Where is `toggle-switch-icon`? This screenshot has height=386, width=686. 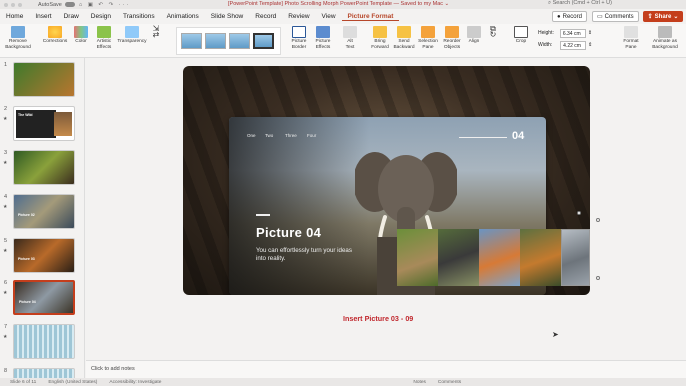 toggle-switch-icon is located at coordinates (69, 4).